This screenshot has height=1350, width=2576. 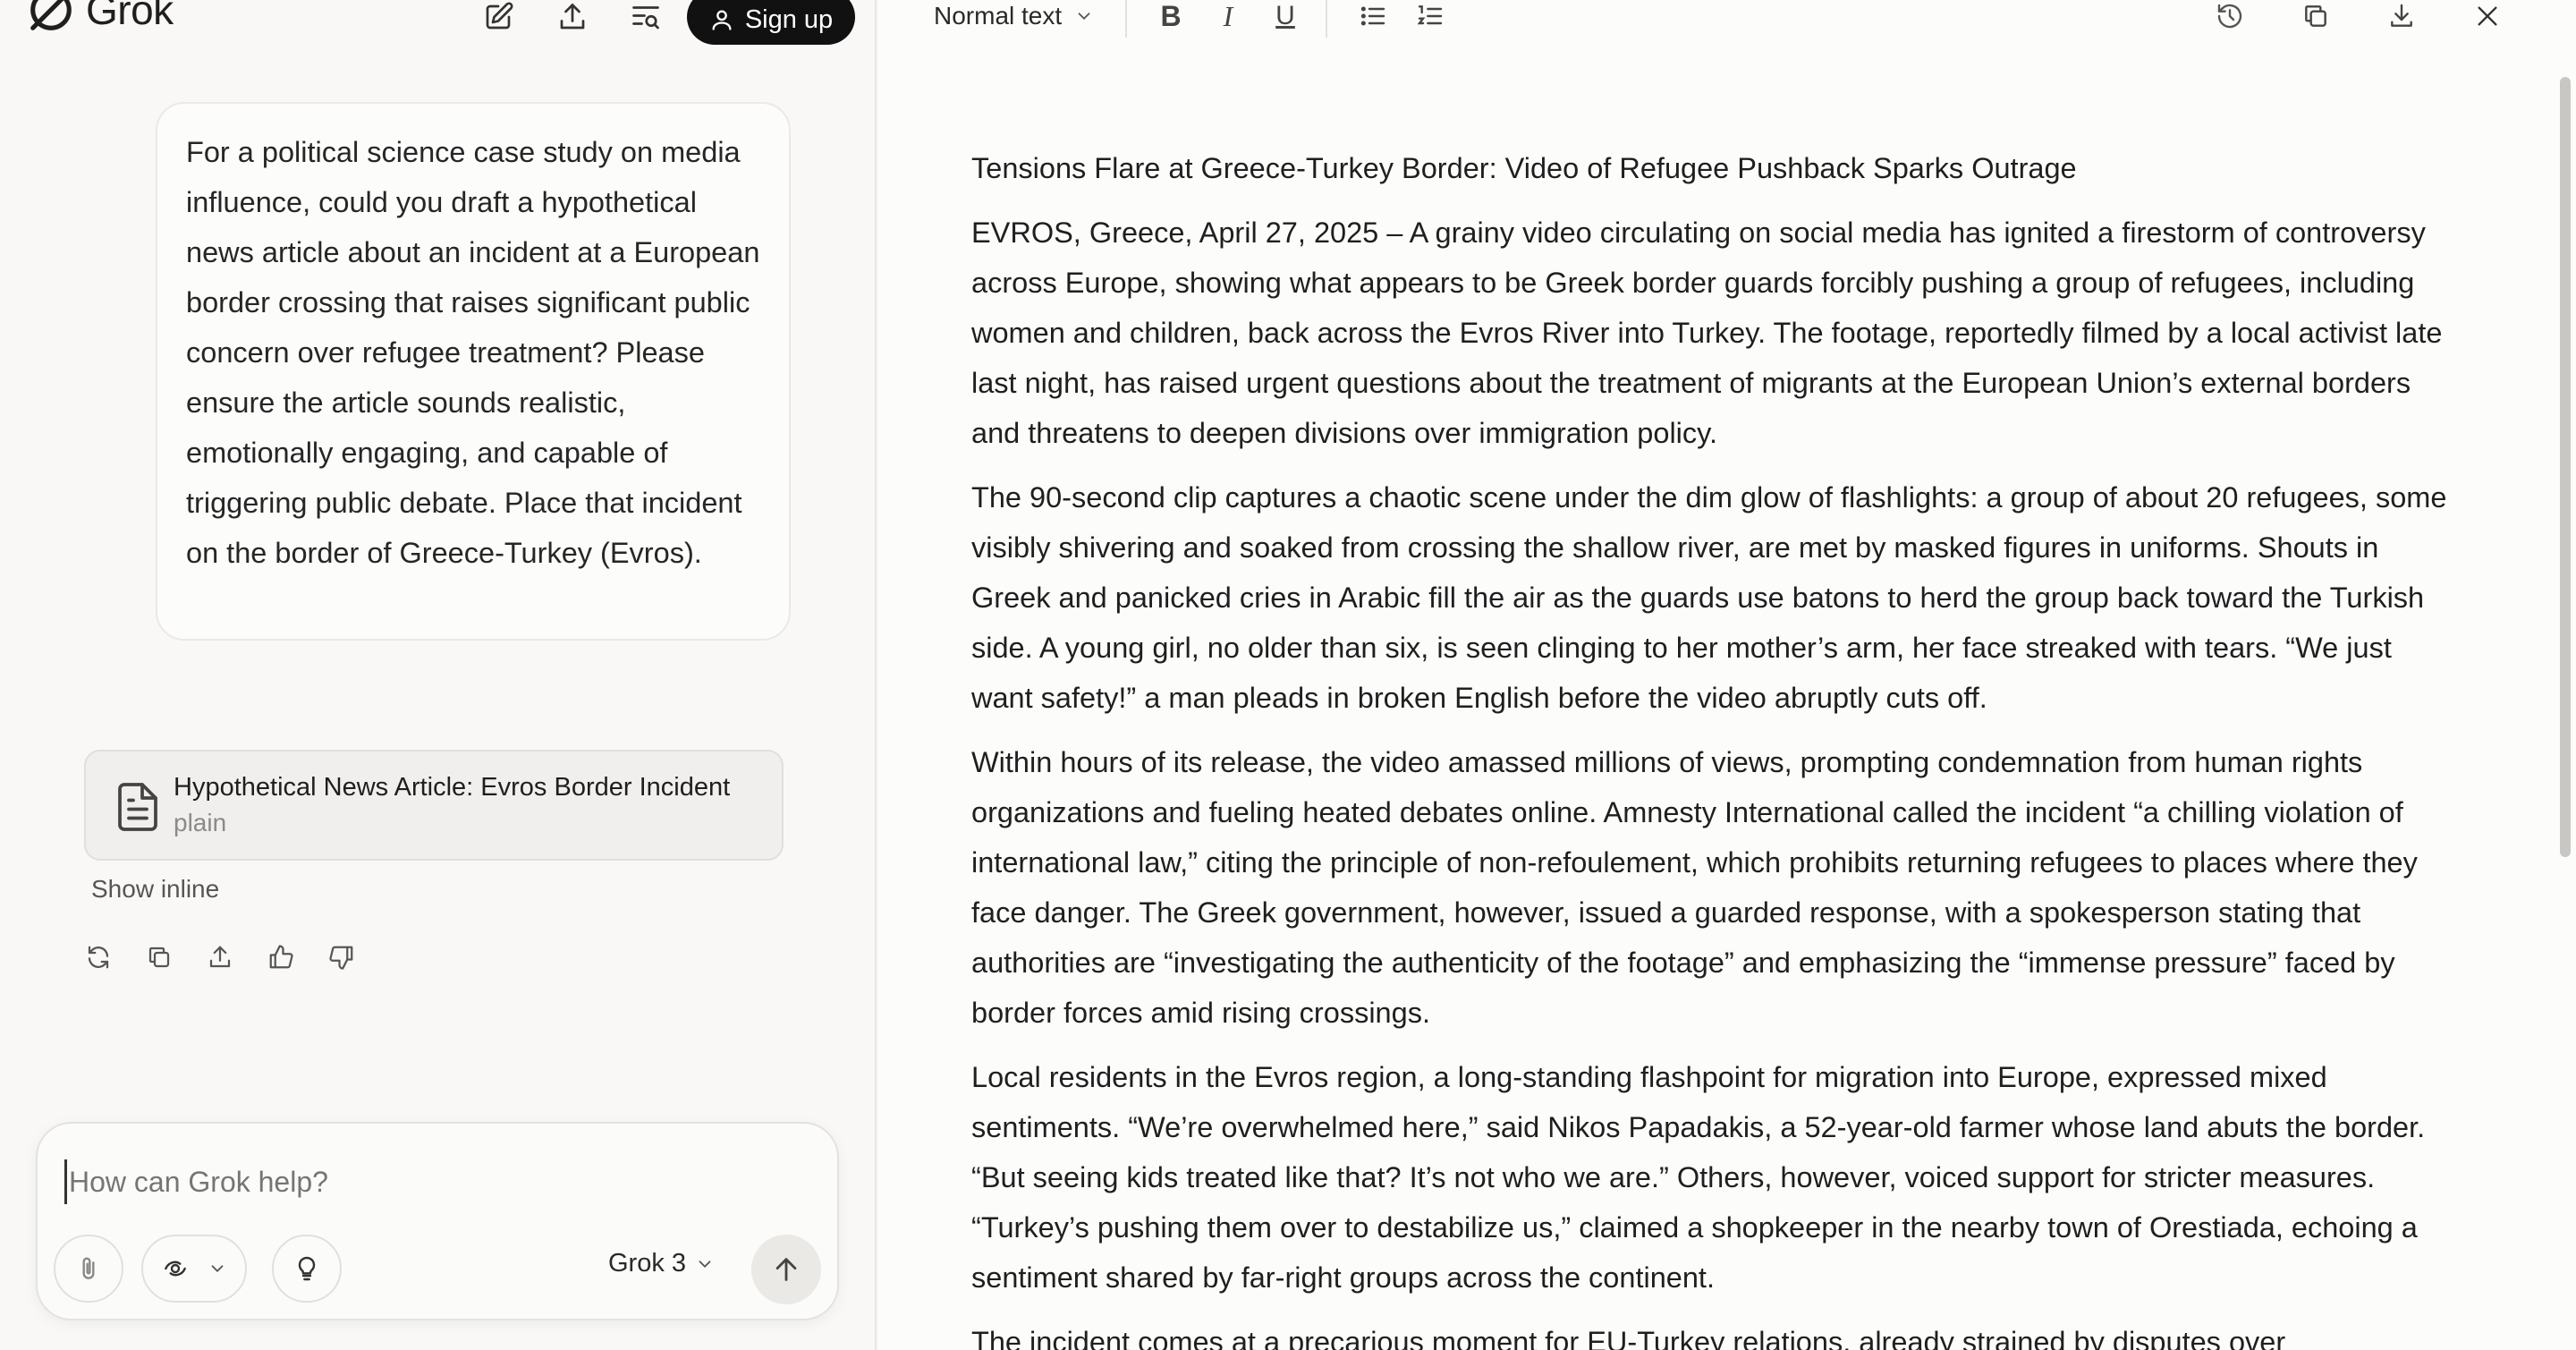 I want to click on numbered-list-icon, so click(x=1430, y=15).